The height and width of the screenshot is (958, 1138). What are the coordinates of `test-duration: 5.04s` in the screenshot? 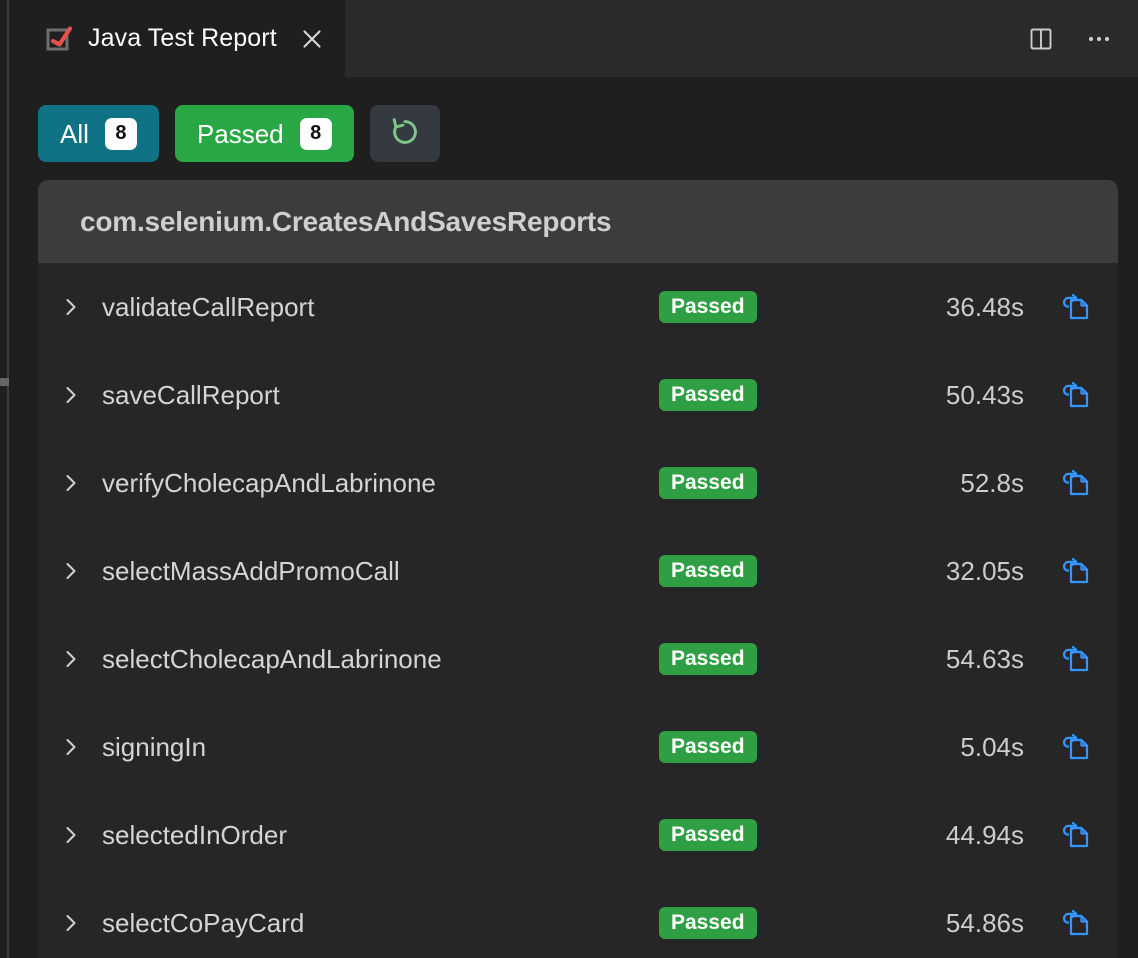 It's located at (992, 746).